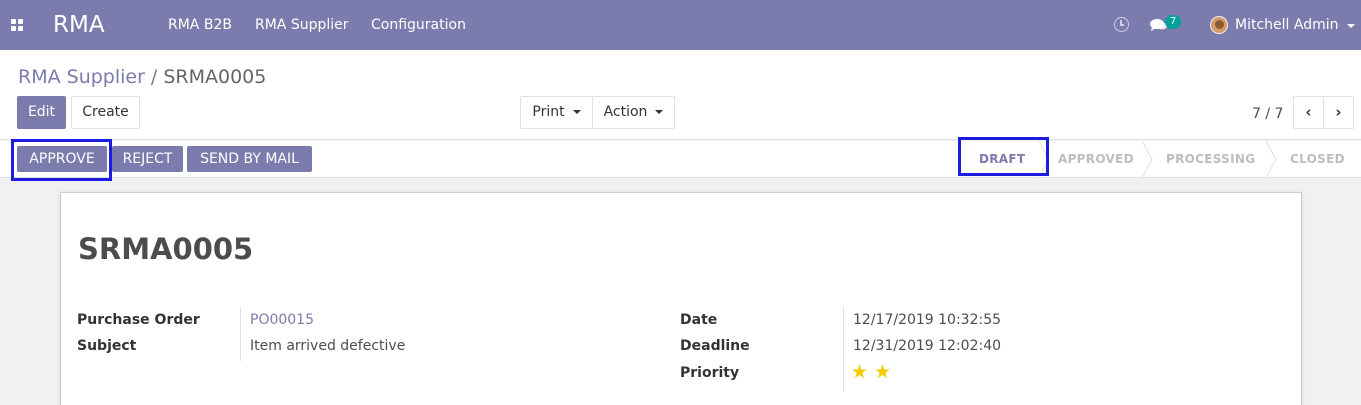  What do you see at coordinates (81, 77) in the screenshot?
I see `breadcrumb-parent-link: RMA Supplier` at bounding box center [81, 77].